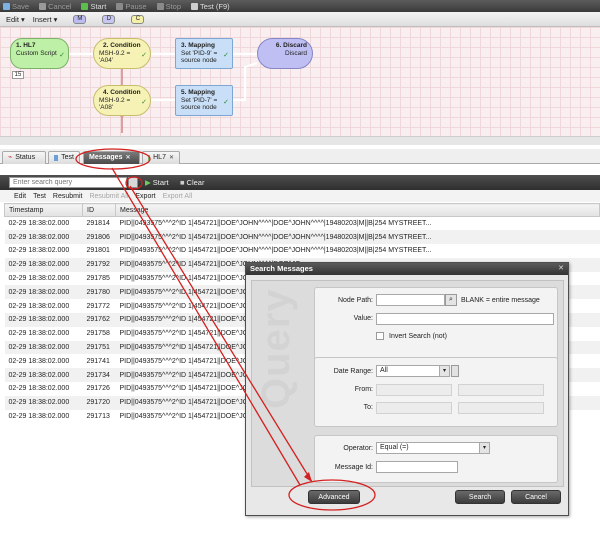 The width and height of the screenshot is (600, 544). What do you see at coordinates (433, 448) in the screenshot?
I see `operator-select: Equal (=) ▾` at bounding box center [433, 448].